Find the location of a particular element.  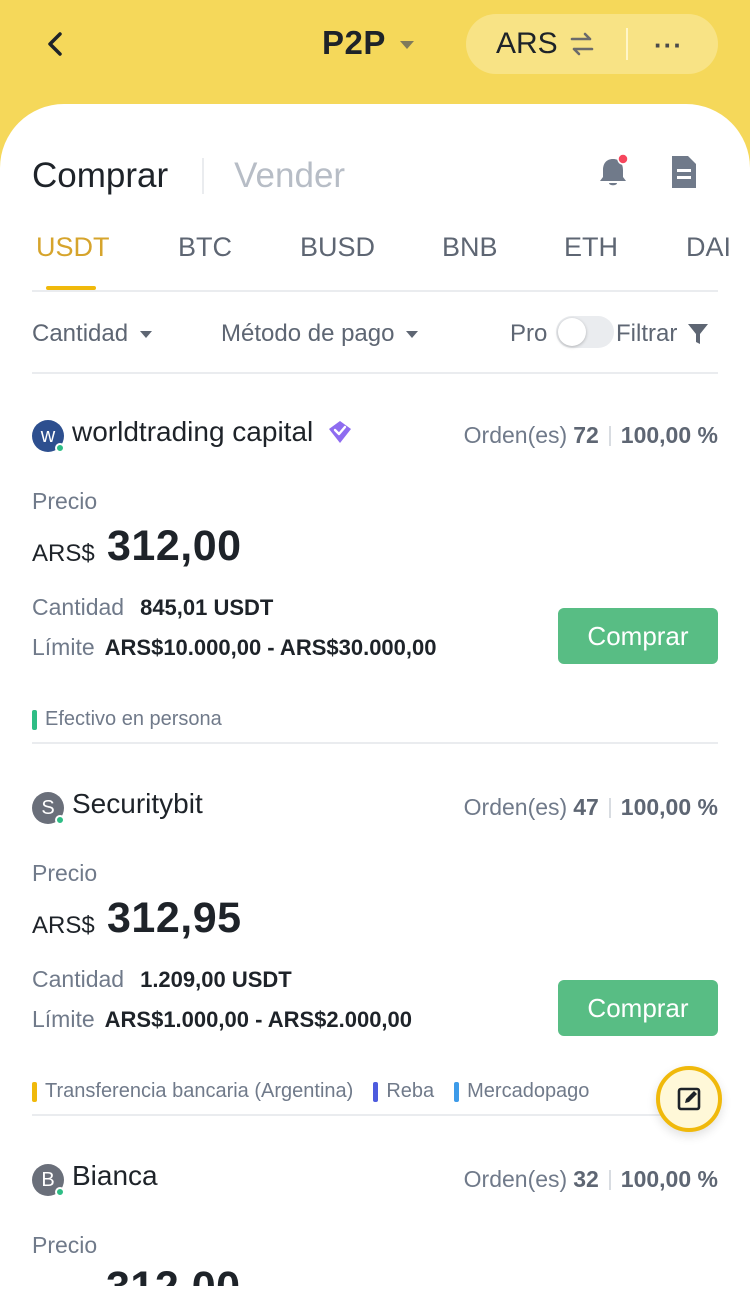

tab-sell: Vender is located at coordinates (289, 176).